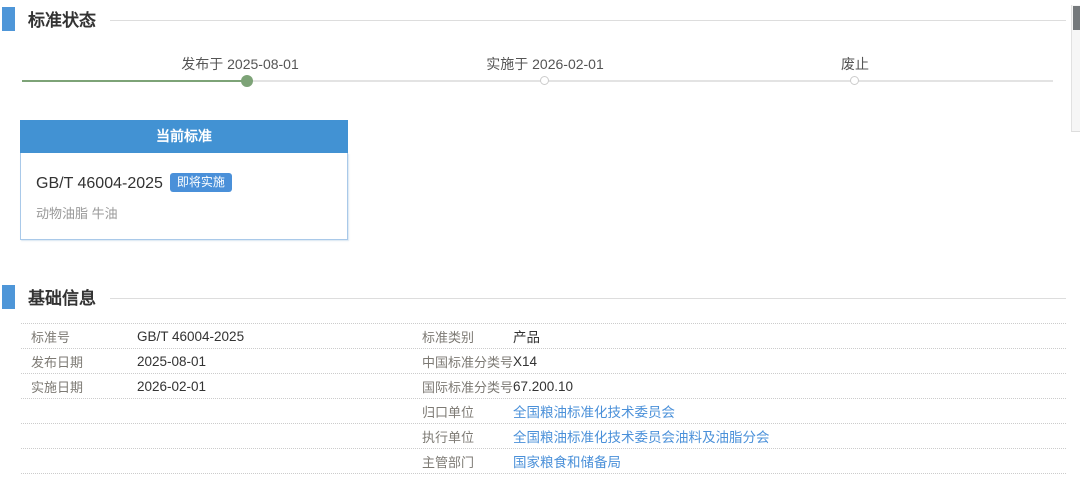 This screenshot has height=481, width=1080. Describe the element at coordinates (57, 362) in the screenshot. I see `info-label: 发布日期` at that location.